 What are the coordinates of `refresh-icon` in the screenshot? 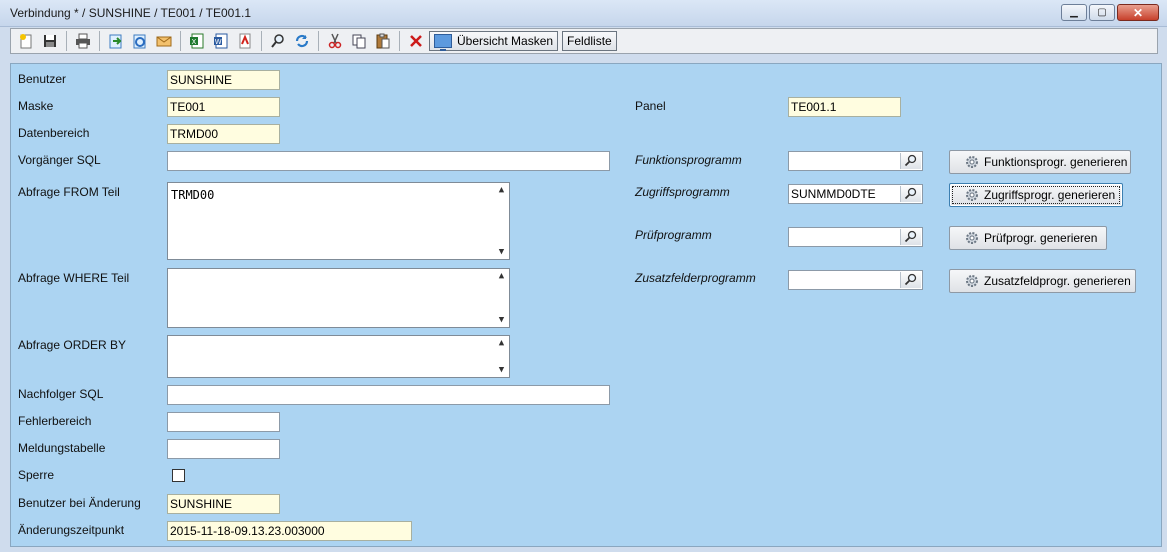 It's located at (302, 41).